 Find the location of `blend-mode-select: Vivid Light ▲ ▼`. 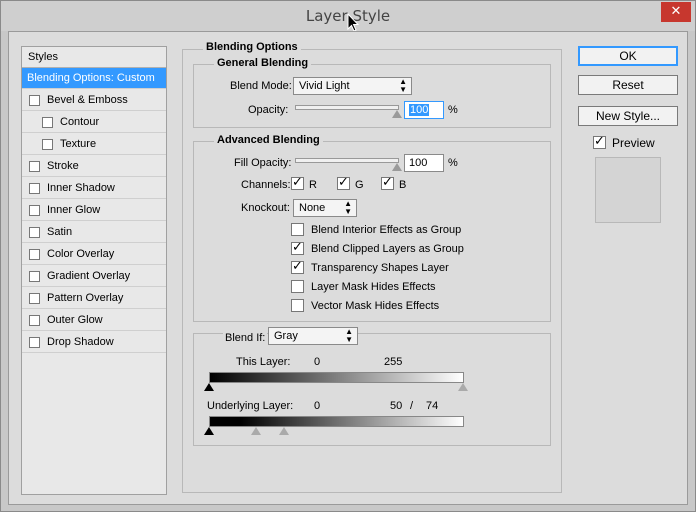

blend-mode-select: Vivid Light ▲ ▼ is located at coordinates (352, 86).